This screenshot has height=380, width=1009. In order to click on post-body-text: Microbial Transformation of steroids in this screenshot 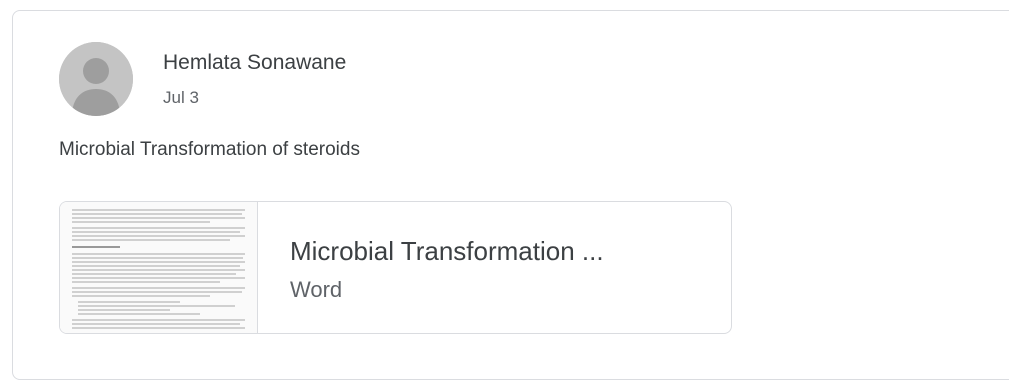, I will do `click(209, 149)`.